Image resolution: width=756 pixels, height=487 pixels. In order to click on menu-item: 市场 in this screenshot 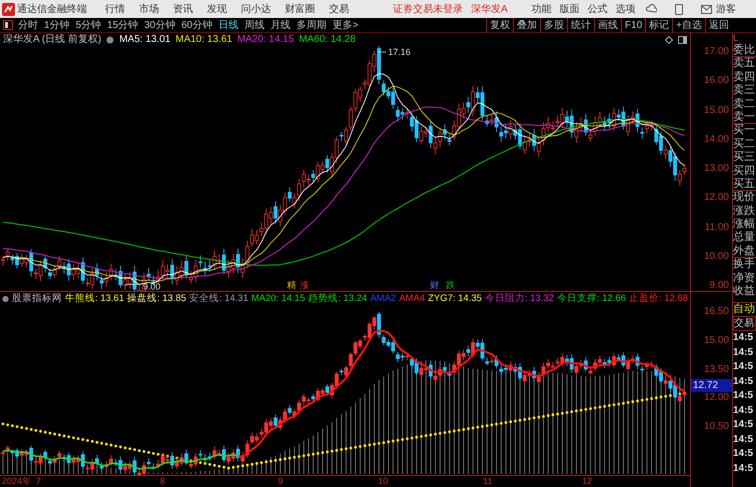, I will do `click(149, 9)`.